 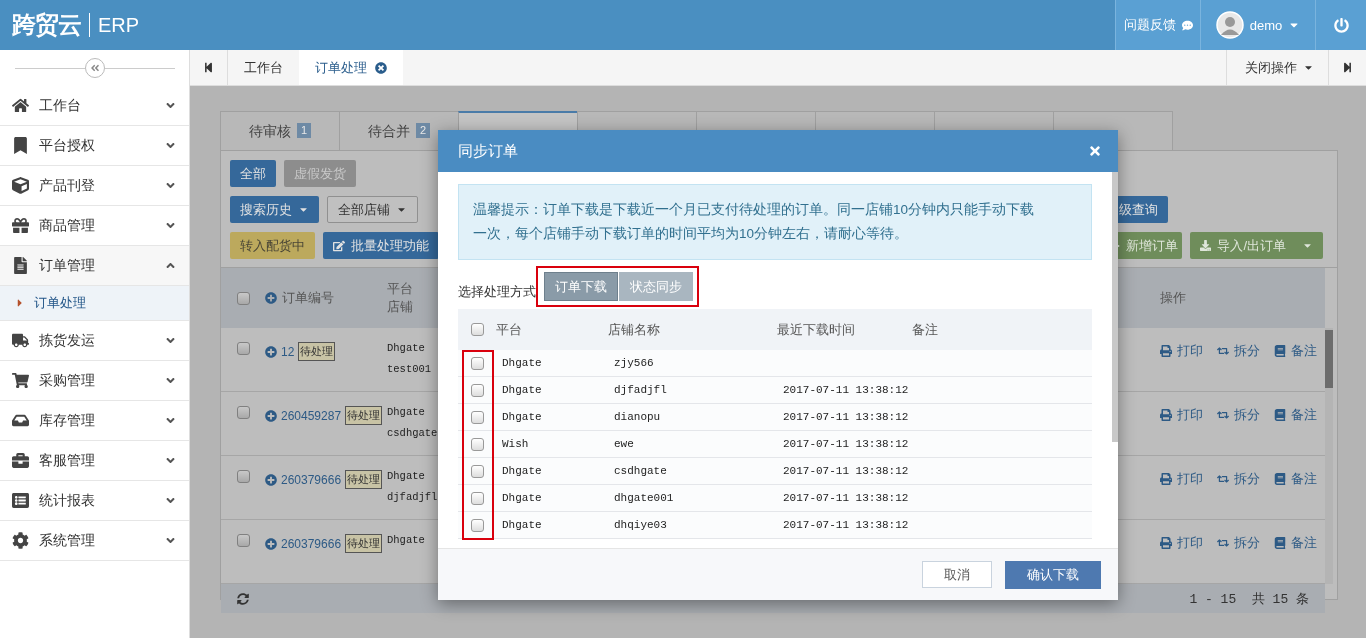 What do you see at coordinates (497, 292) in the screenshot?
I see `mode-label: 选择处理方式` at bounding box center [497, 292].